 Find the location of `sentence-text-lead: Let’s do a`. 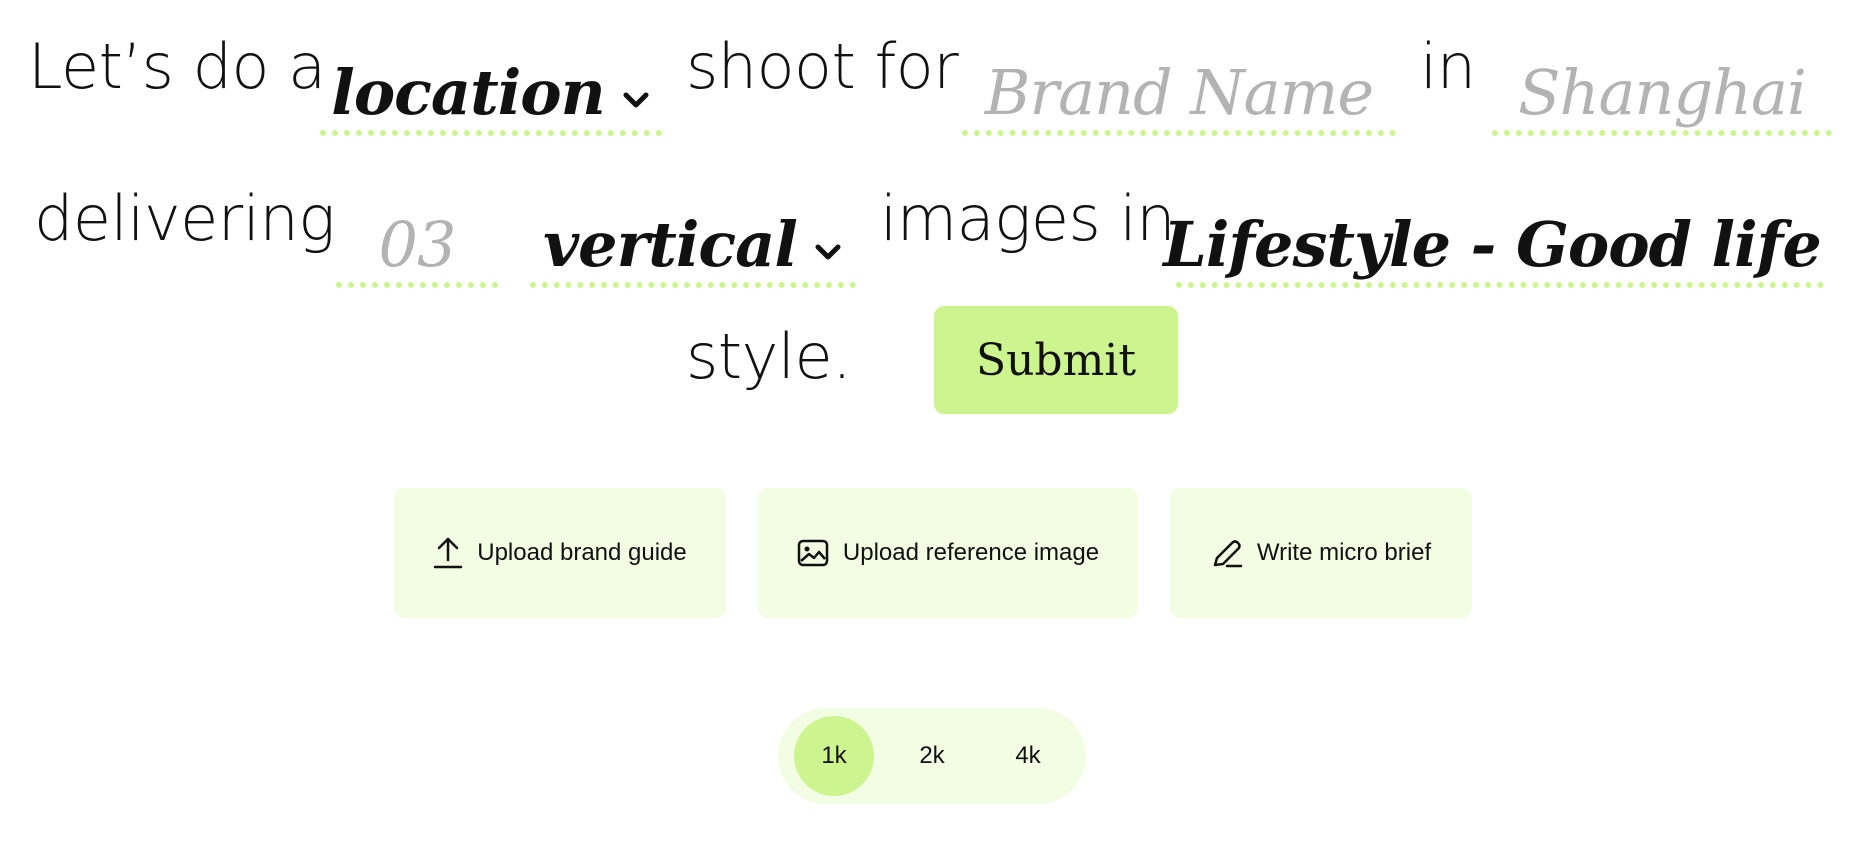

sentence-text-lead: Let’s do a is located at coordinates (177, 66).